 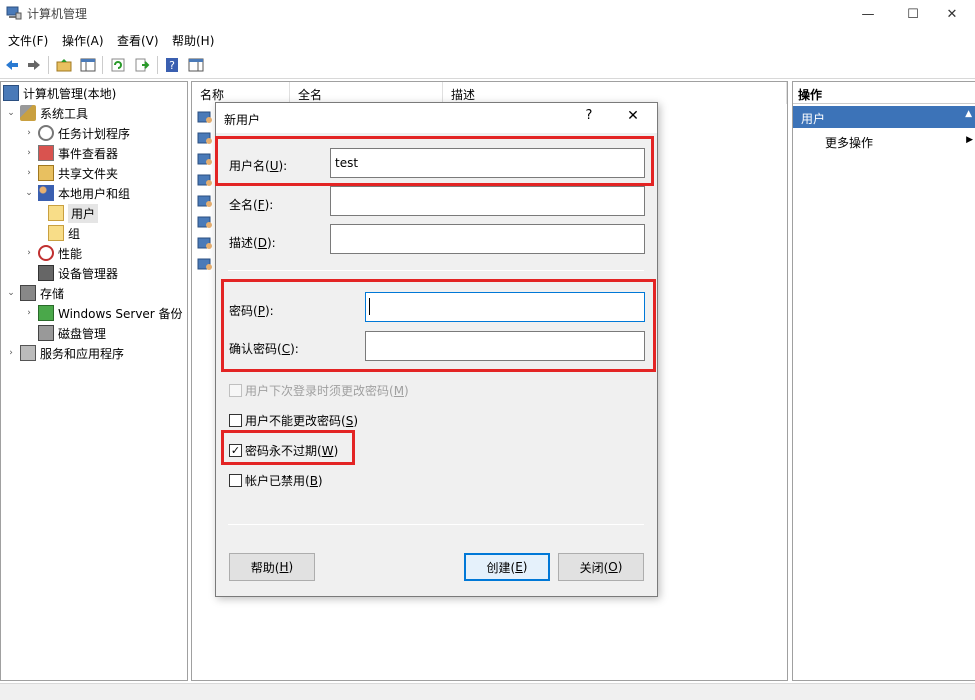 What do you see at coordinates (28, 113) in the screenshot?
I see `tools-icon` at bounding box center [28, 113].